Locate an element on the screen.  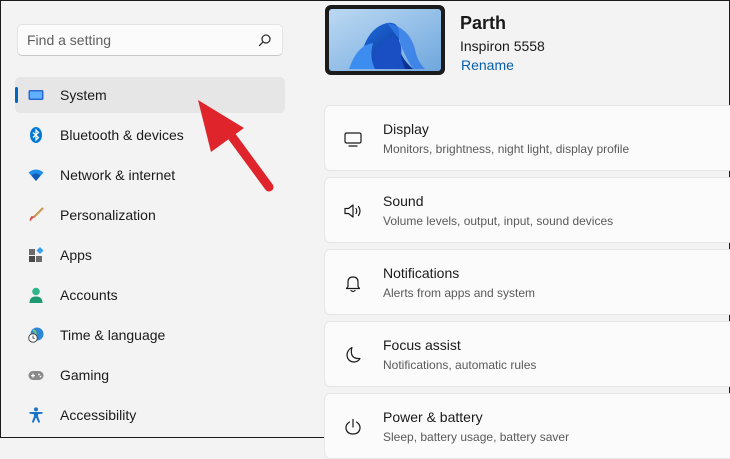
sidebar-item-label: Personalization is located at coordinates (108, 215).